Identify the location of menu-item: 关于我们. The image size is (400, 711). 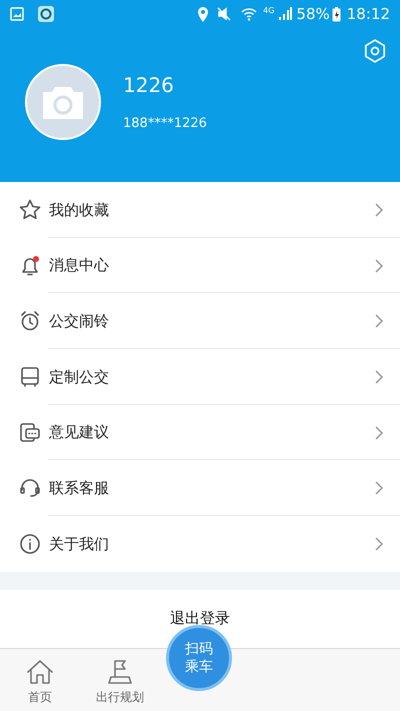
(200, 544).